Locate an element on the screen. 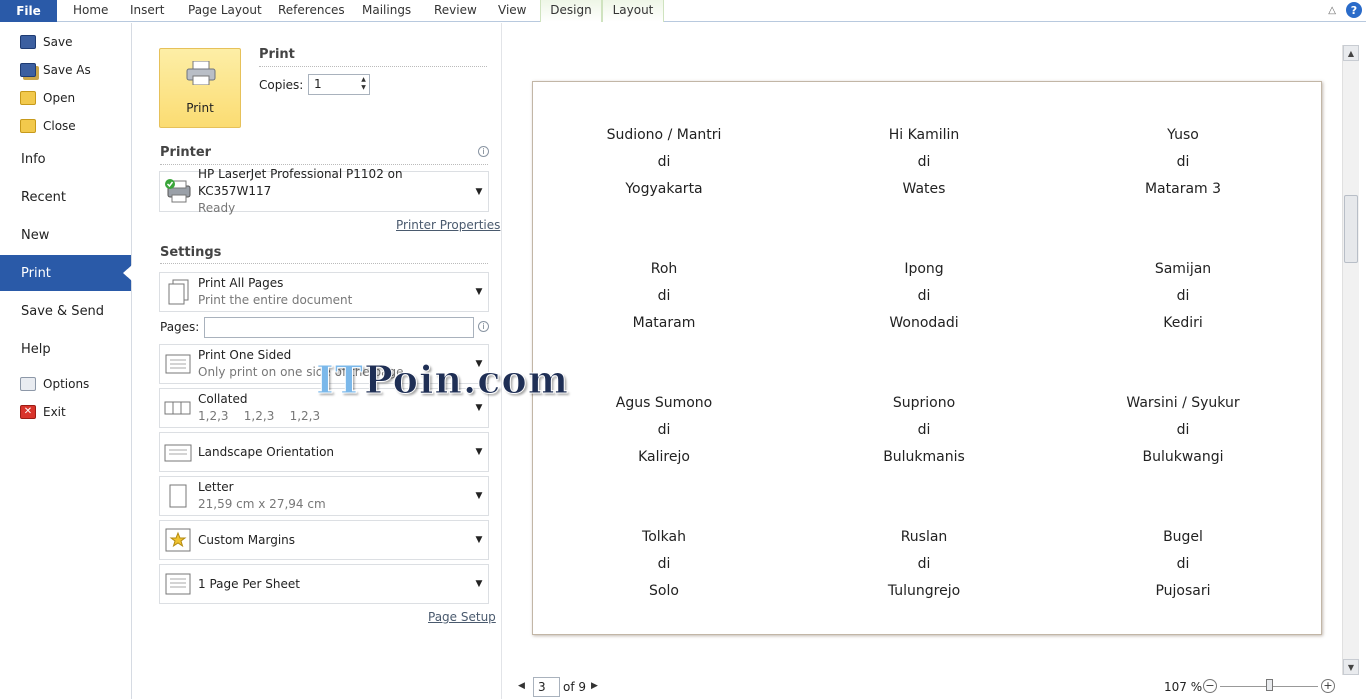 The height and width of the screenshot is (699, 1366). print-button-label: Print is located at coordinates (200, 108).